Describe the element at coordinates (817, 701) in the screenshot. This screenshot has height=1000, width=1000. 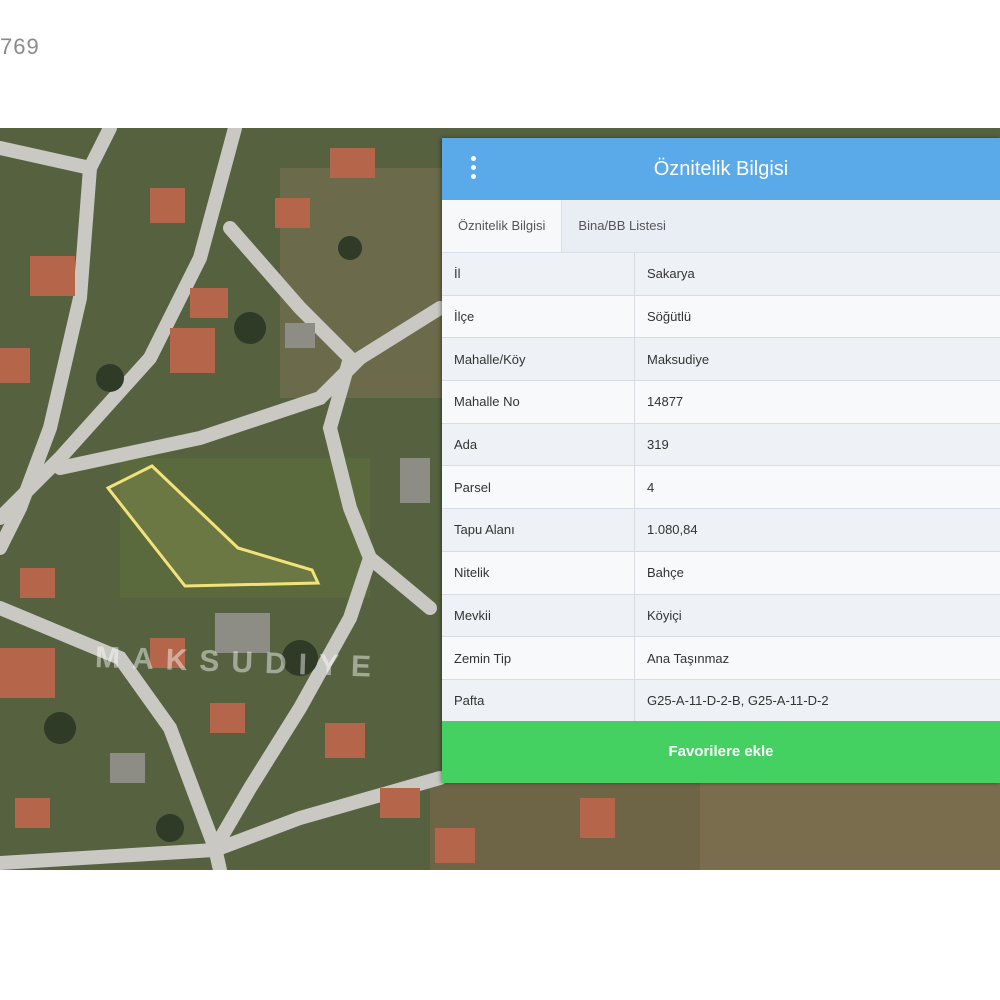
I see `row-value: G25-A-11-D-2-B, G25-A-11-D-2` at that location.